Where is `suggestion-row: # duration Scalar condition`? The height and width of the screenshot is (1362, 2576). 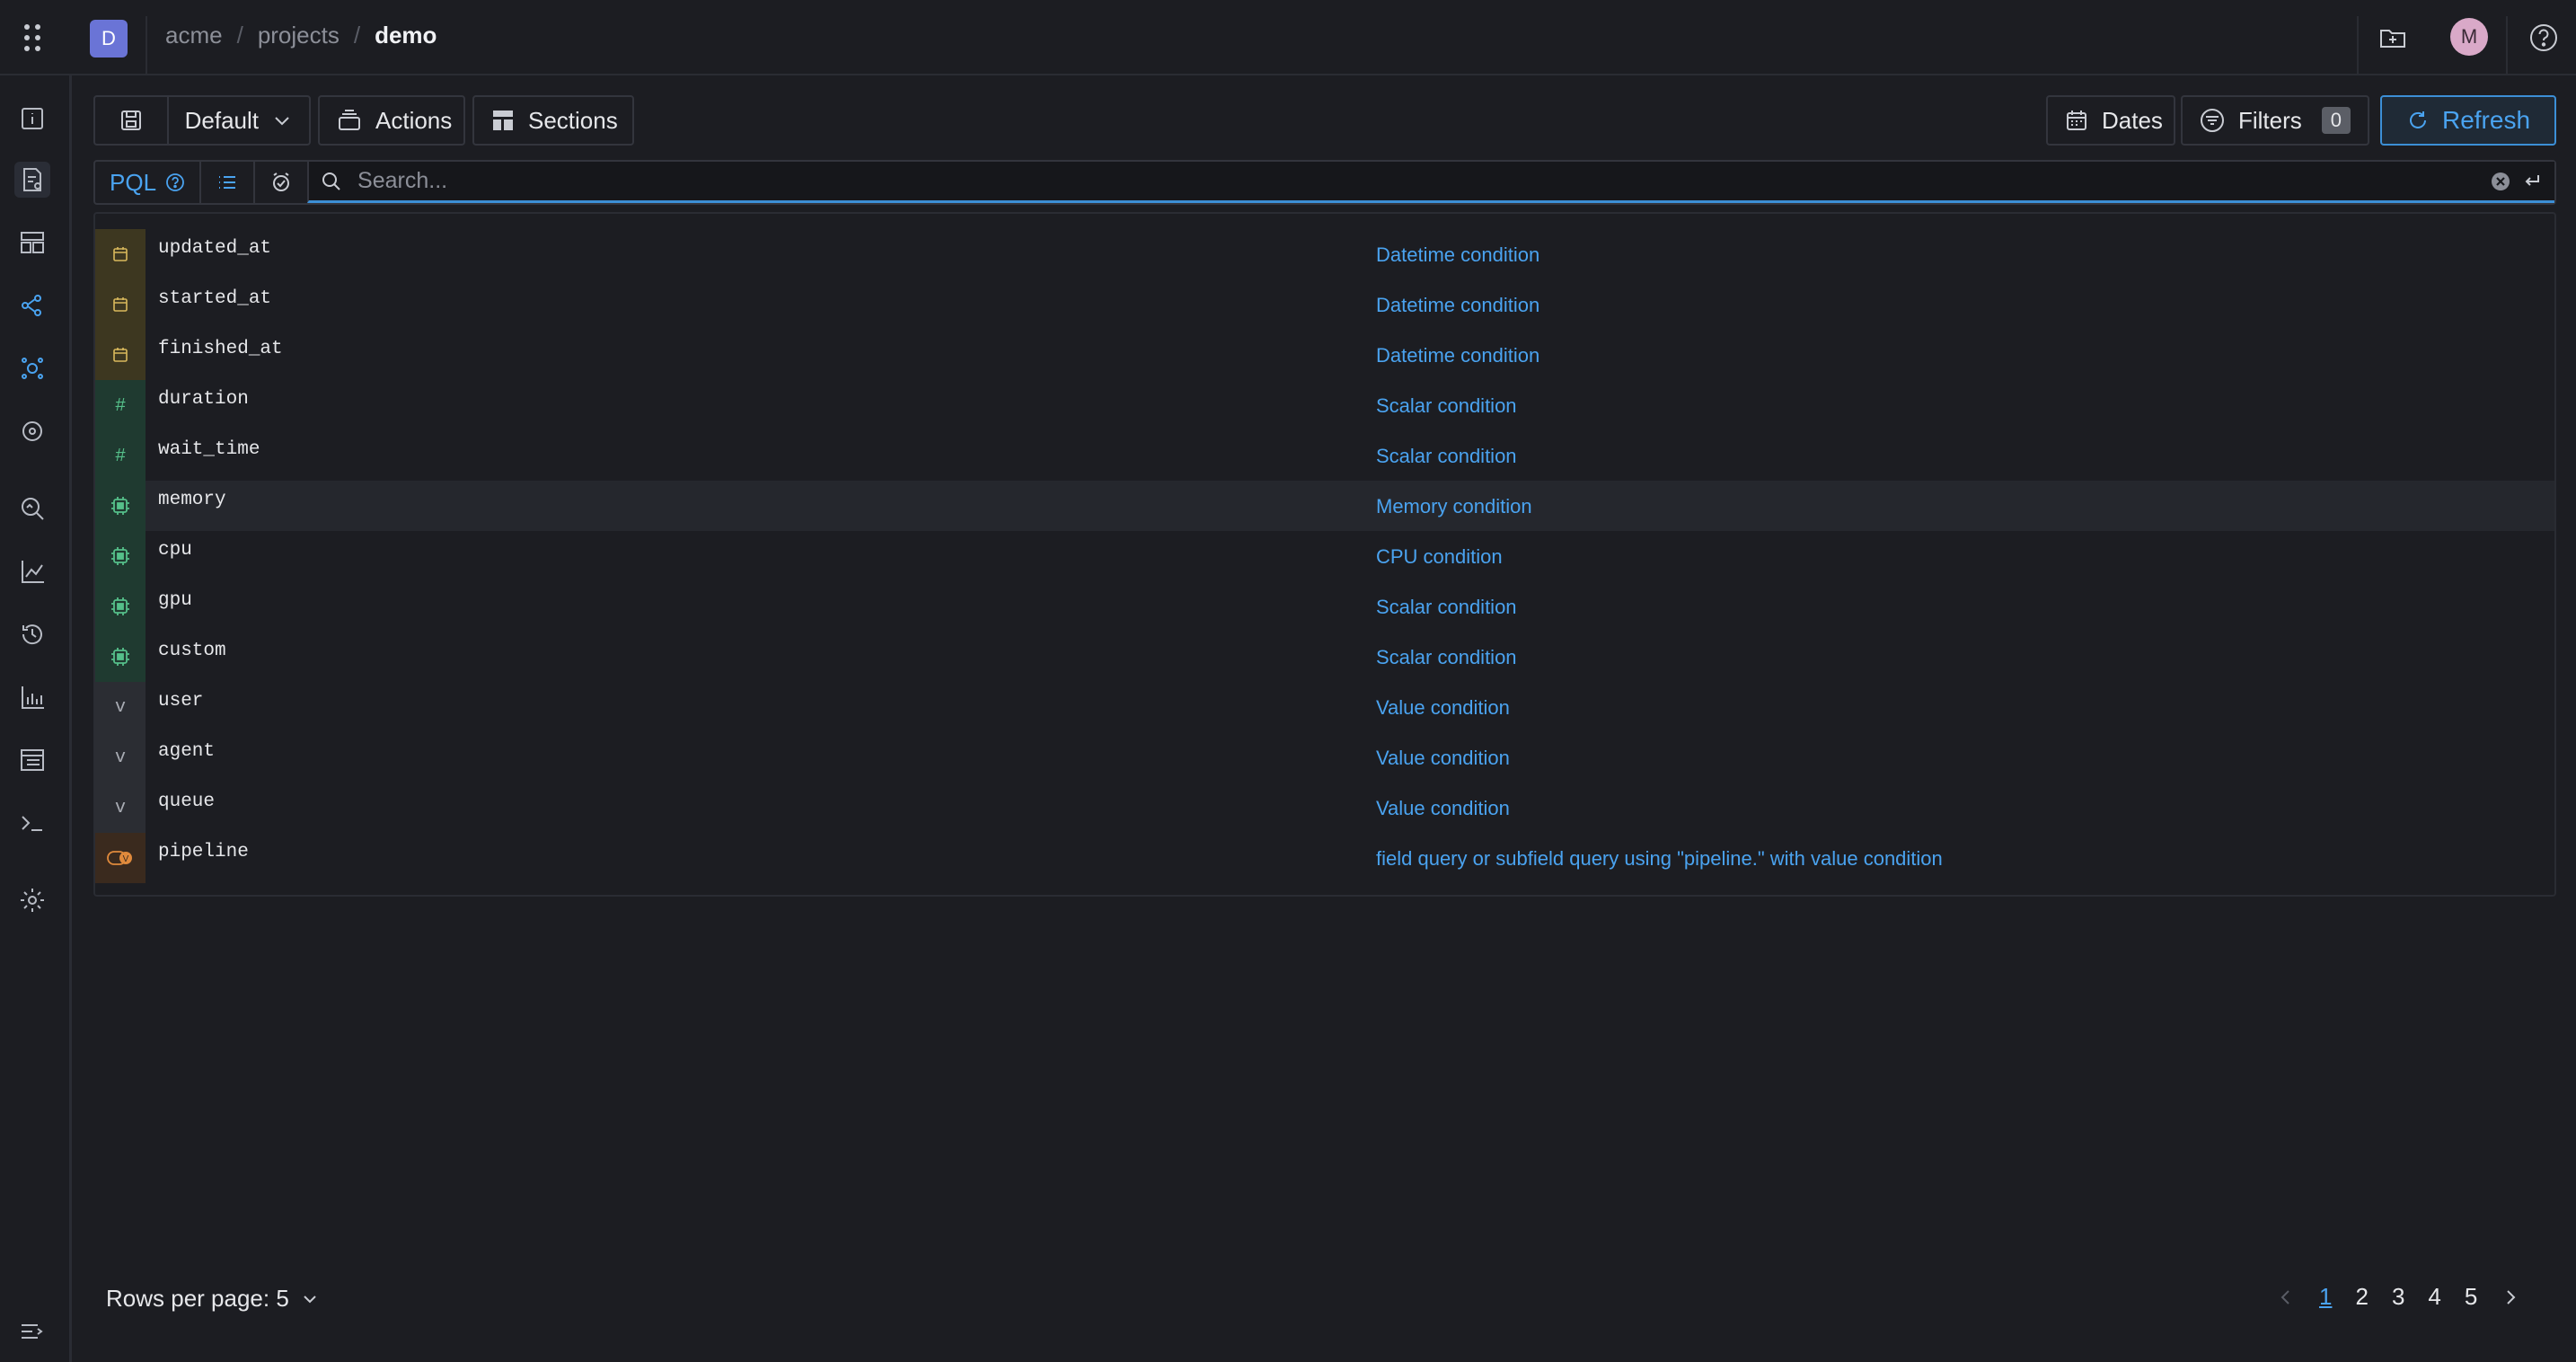 suggestion-row: # duration Scalar condition is located at coordinates (1324, 405).